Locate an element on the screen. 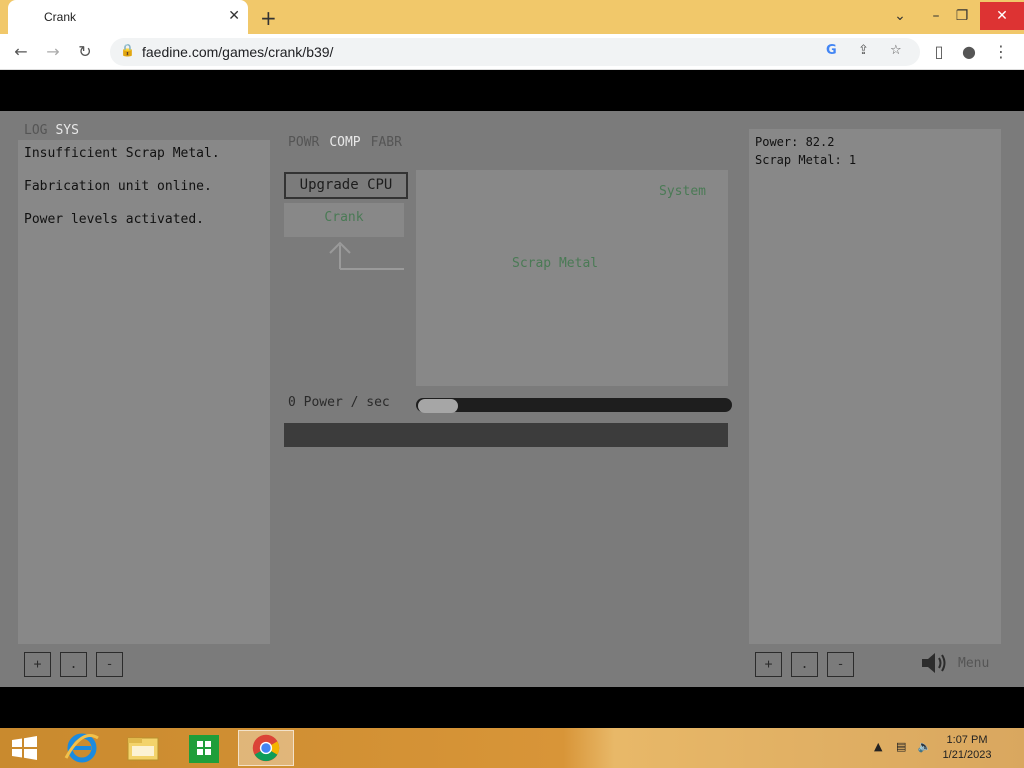  show-hidden-icons-icon: ▲ is located at coordinates (878, 746).